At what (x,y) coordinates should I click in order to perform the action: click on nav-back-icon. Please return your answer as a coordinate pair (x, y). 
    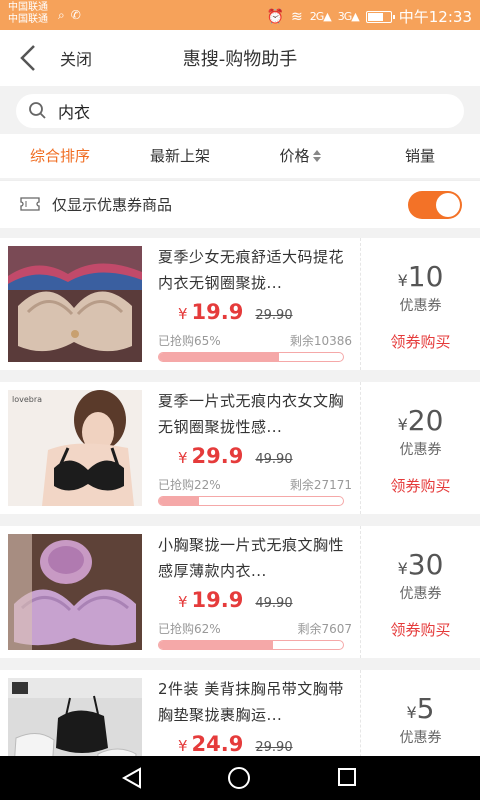
    Looking at the image, I should click on (132, 778).